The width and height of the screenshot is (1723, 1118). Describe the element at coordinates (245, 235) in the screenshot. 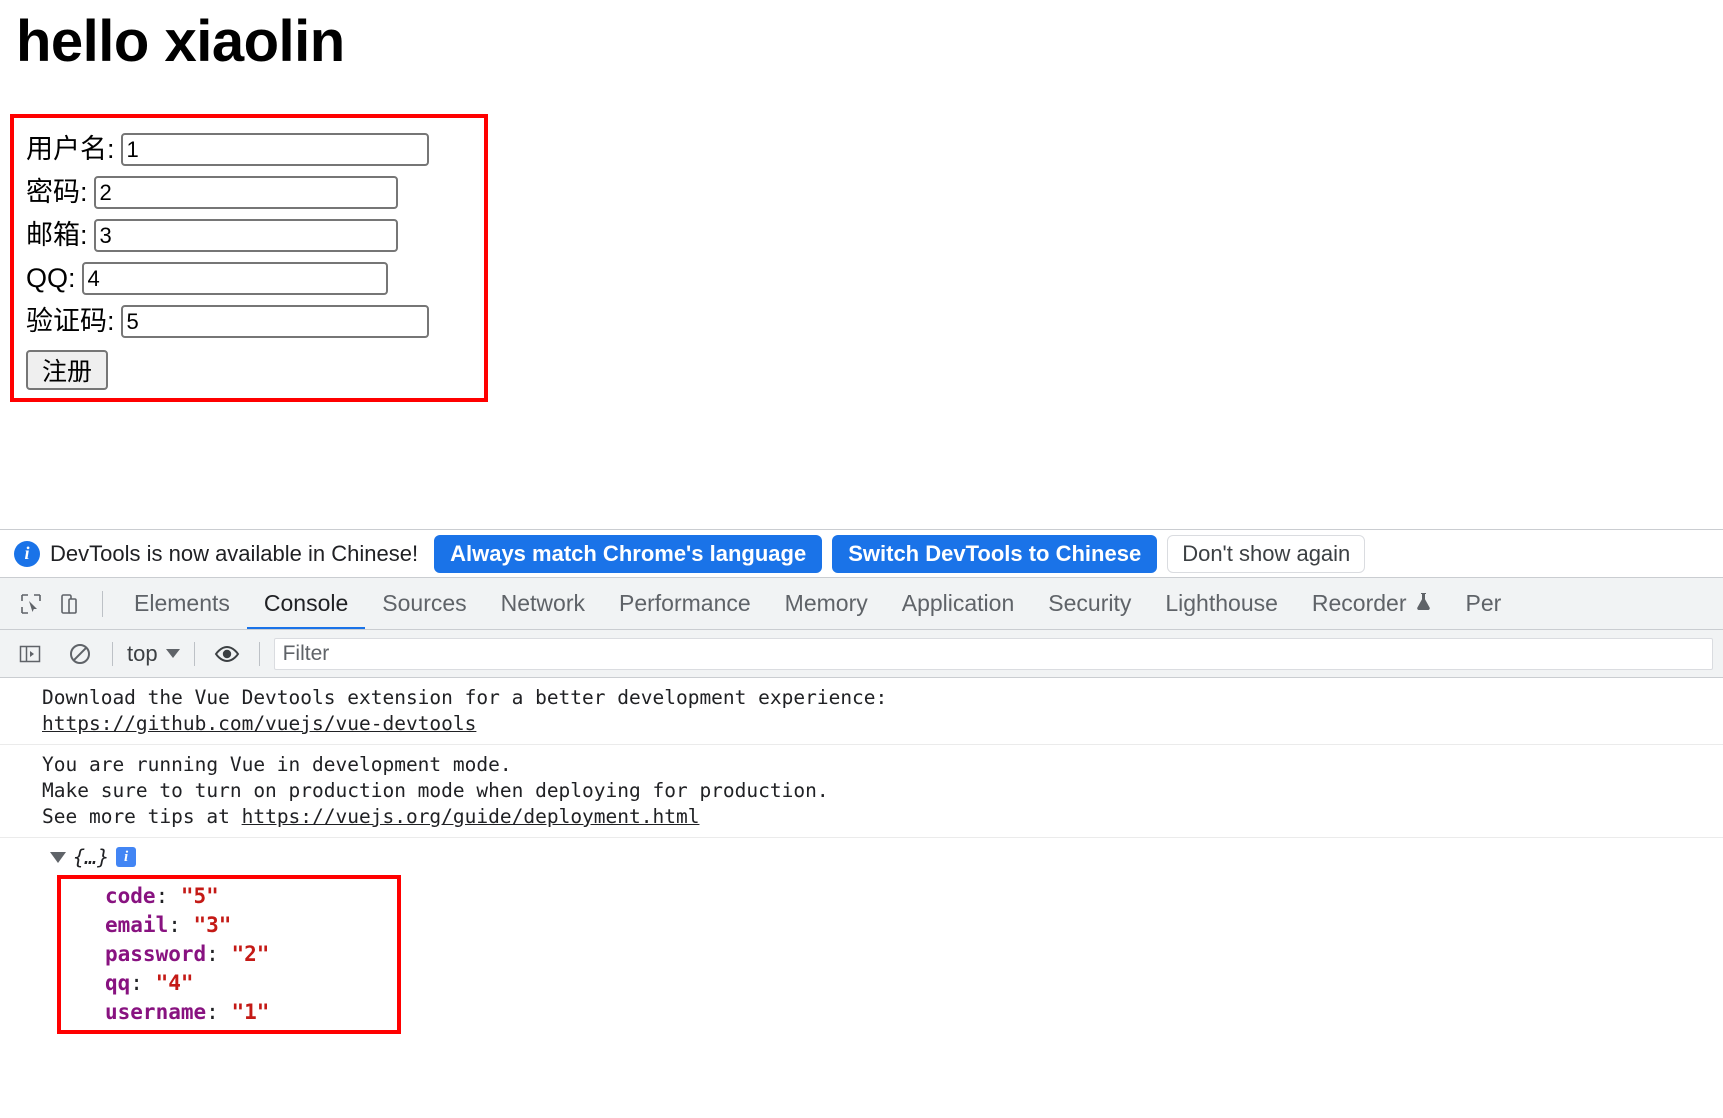

I see `email-input` at that location.